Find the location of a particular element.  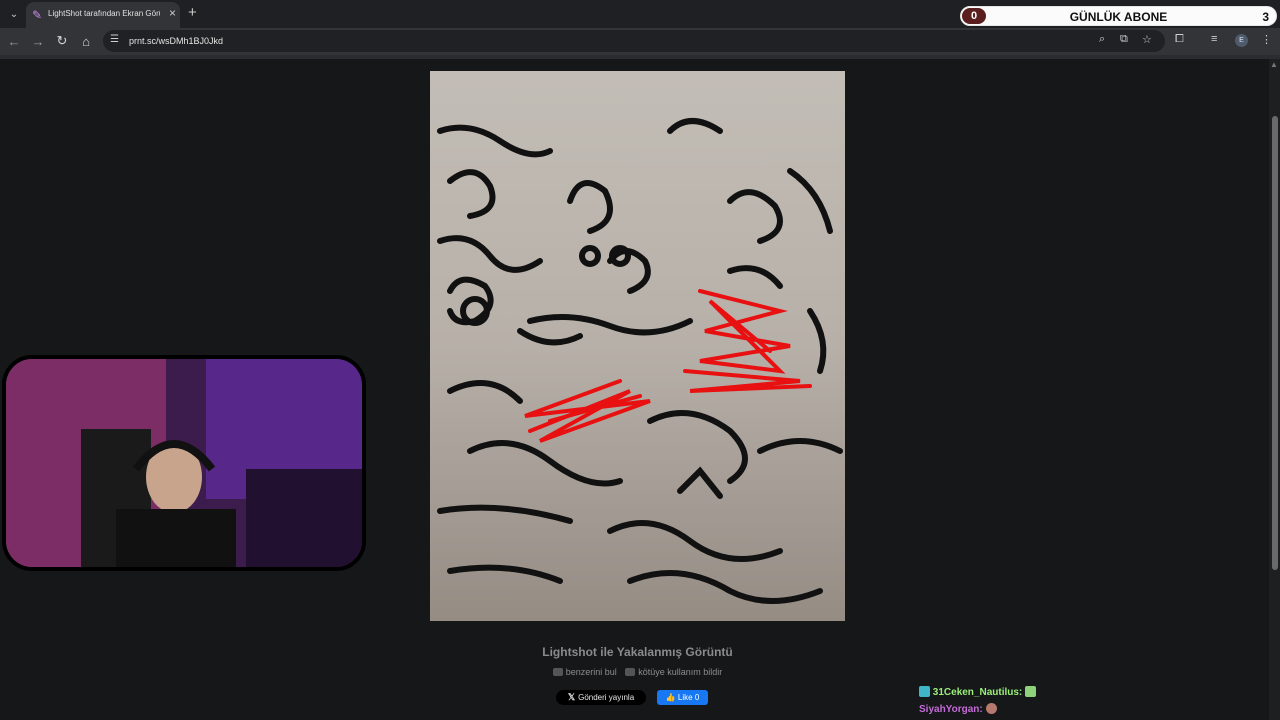

x-logo-icon: 𝕏 is located at coordinates (571, 697).